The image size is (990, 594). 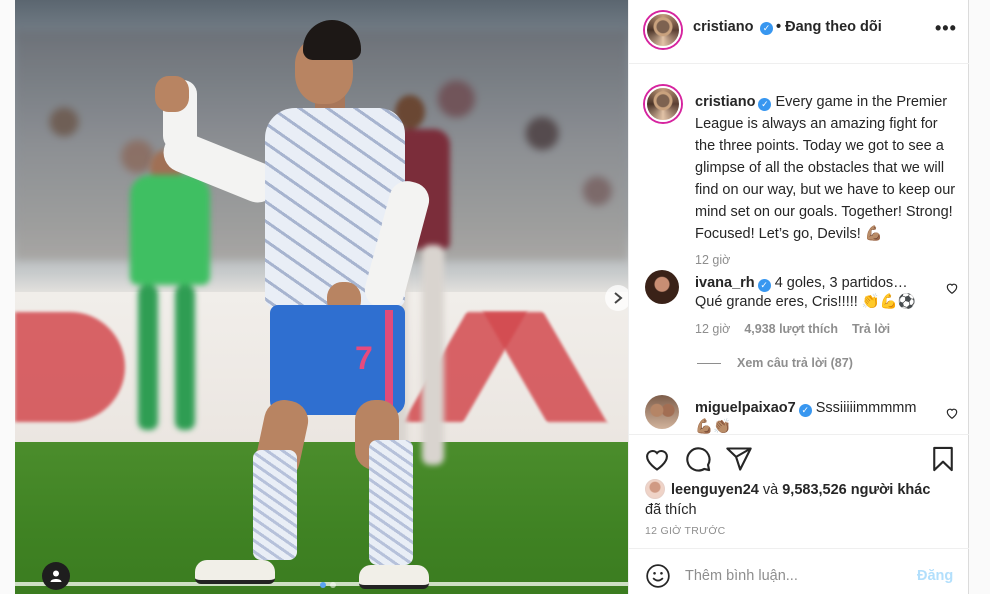 I want to click on user-tag-icon, so click(x=56, y=576).